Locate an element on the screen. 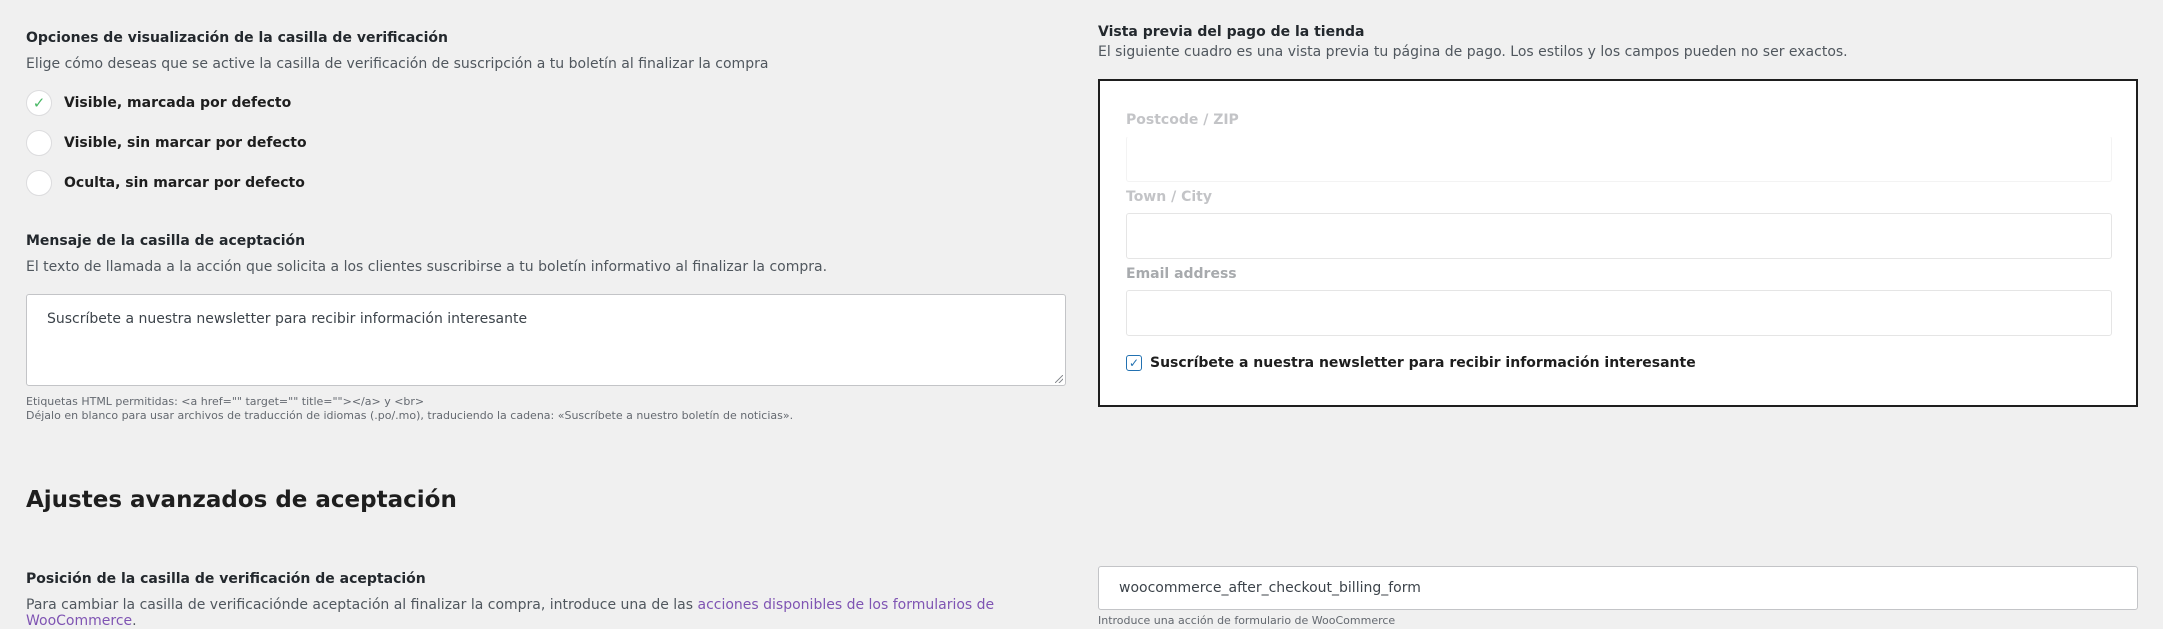 The width and height of the screenshot is (2163, 629). preview-email-input is located at coordinates (1619, 313).